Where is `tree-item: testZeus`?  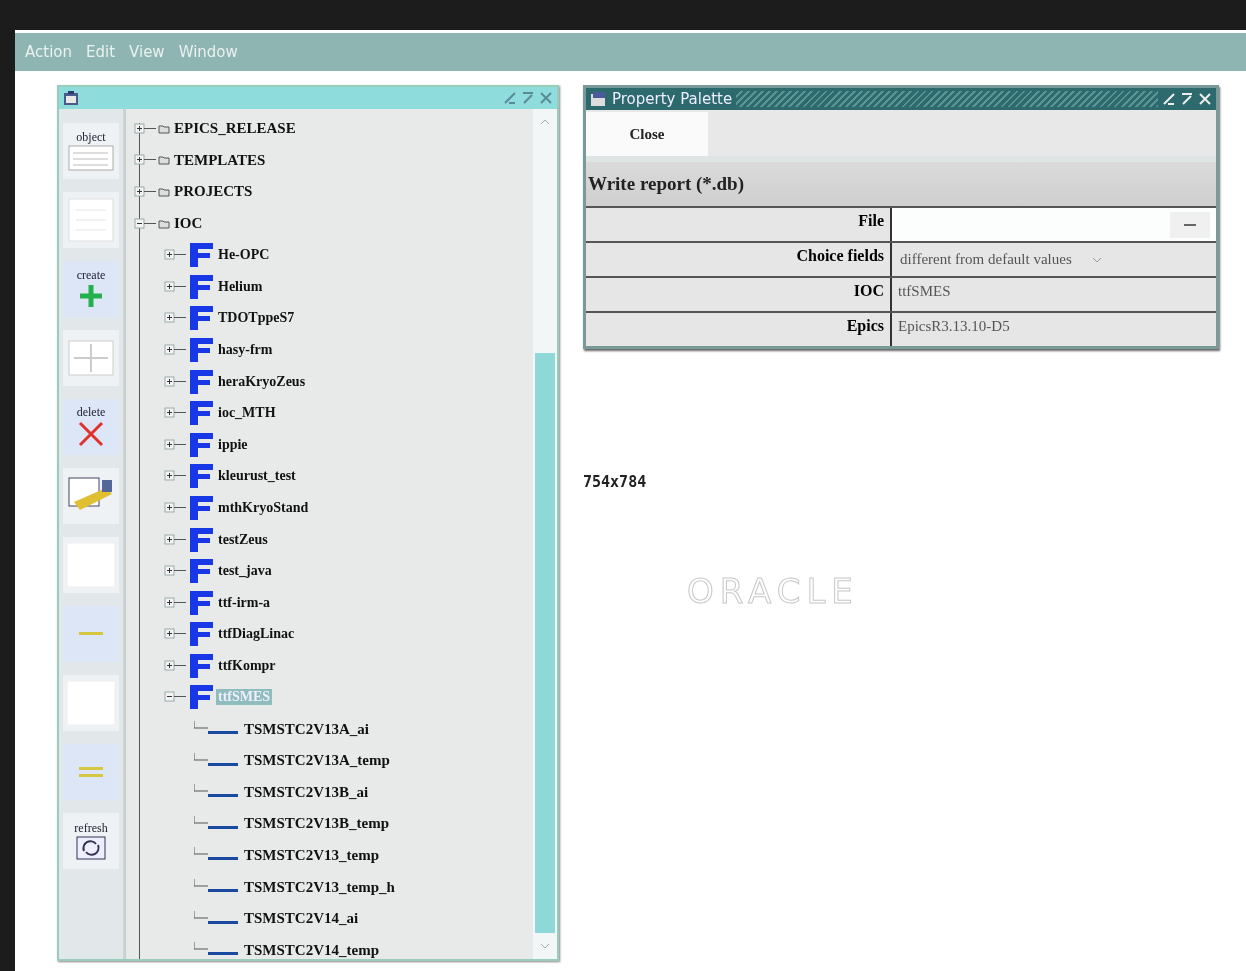 tree-item: testZeus is located at coordinates (243, 539).